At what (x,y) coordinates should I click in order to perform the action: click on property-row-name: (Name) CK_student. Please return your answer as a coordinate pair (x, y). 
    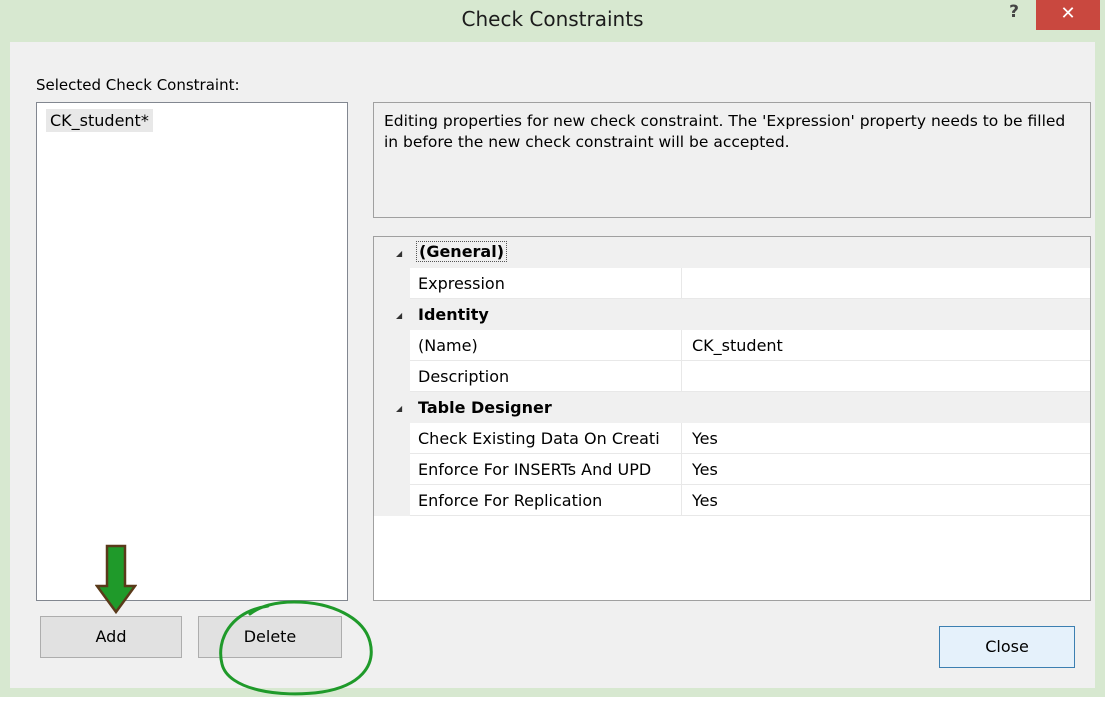
    Looking at the image, I should click on (732, 345).